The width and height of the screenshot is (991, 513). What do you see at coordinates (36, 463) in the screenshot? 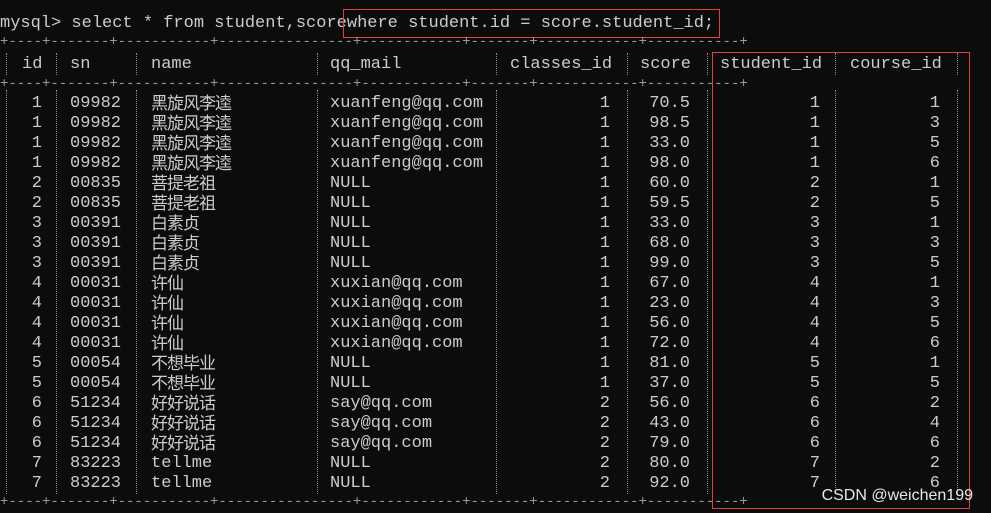
I see `cell-id: 7` at bounding box center [36, 463].